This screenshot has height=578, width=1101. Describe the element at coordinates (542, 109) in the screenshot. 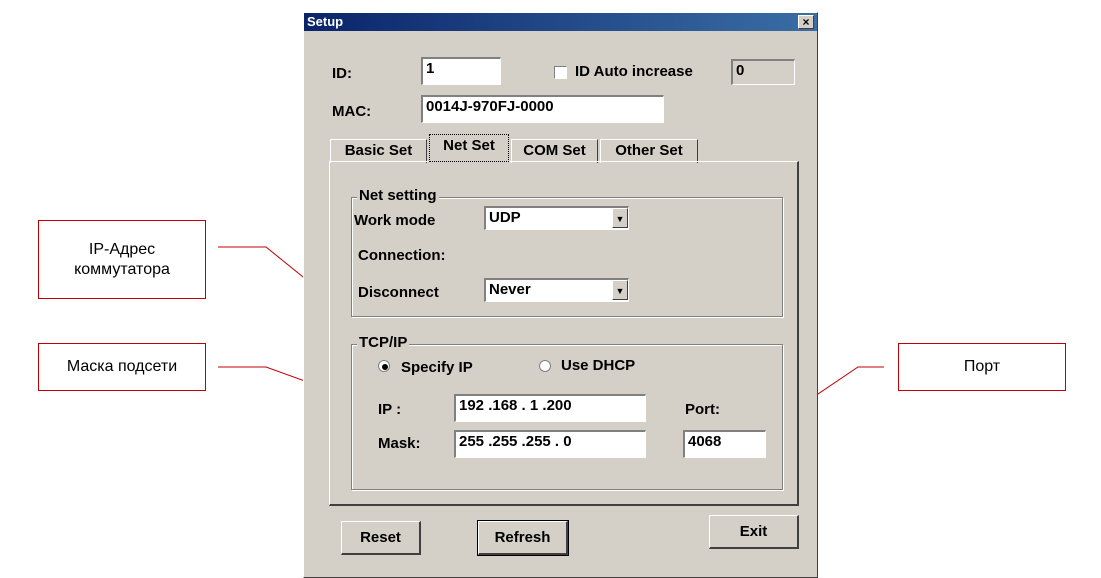

I see `mac-field: 0014J-970FJ-0000` at that location.